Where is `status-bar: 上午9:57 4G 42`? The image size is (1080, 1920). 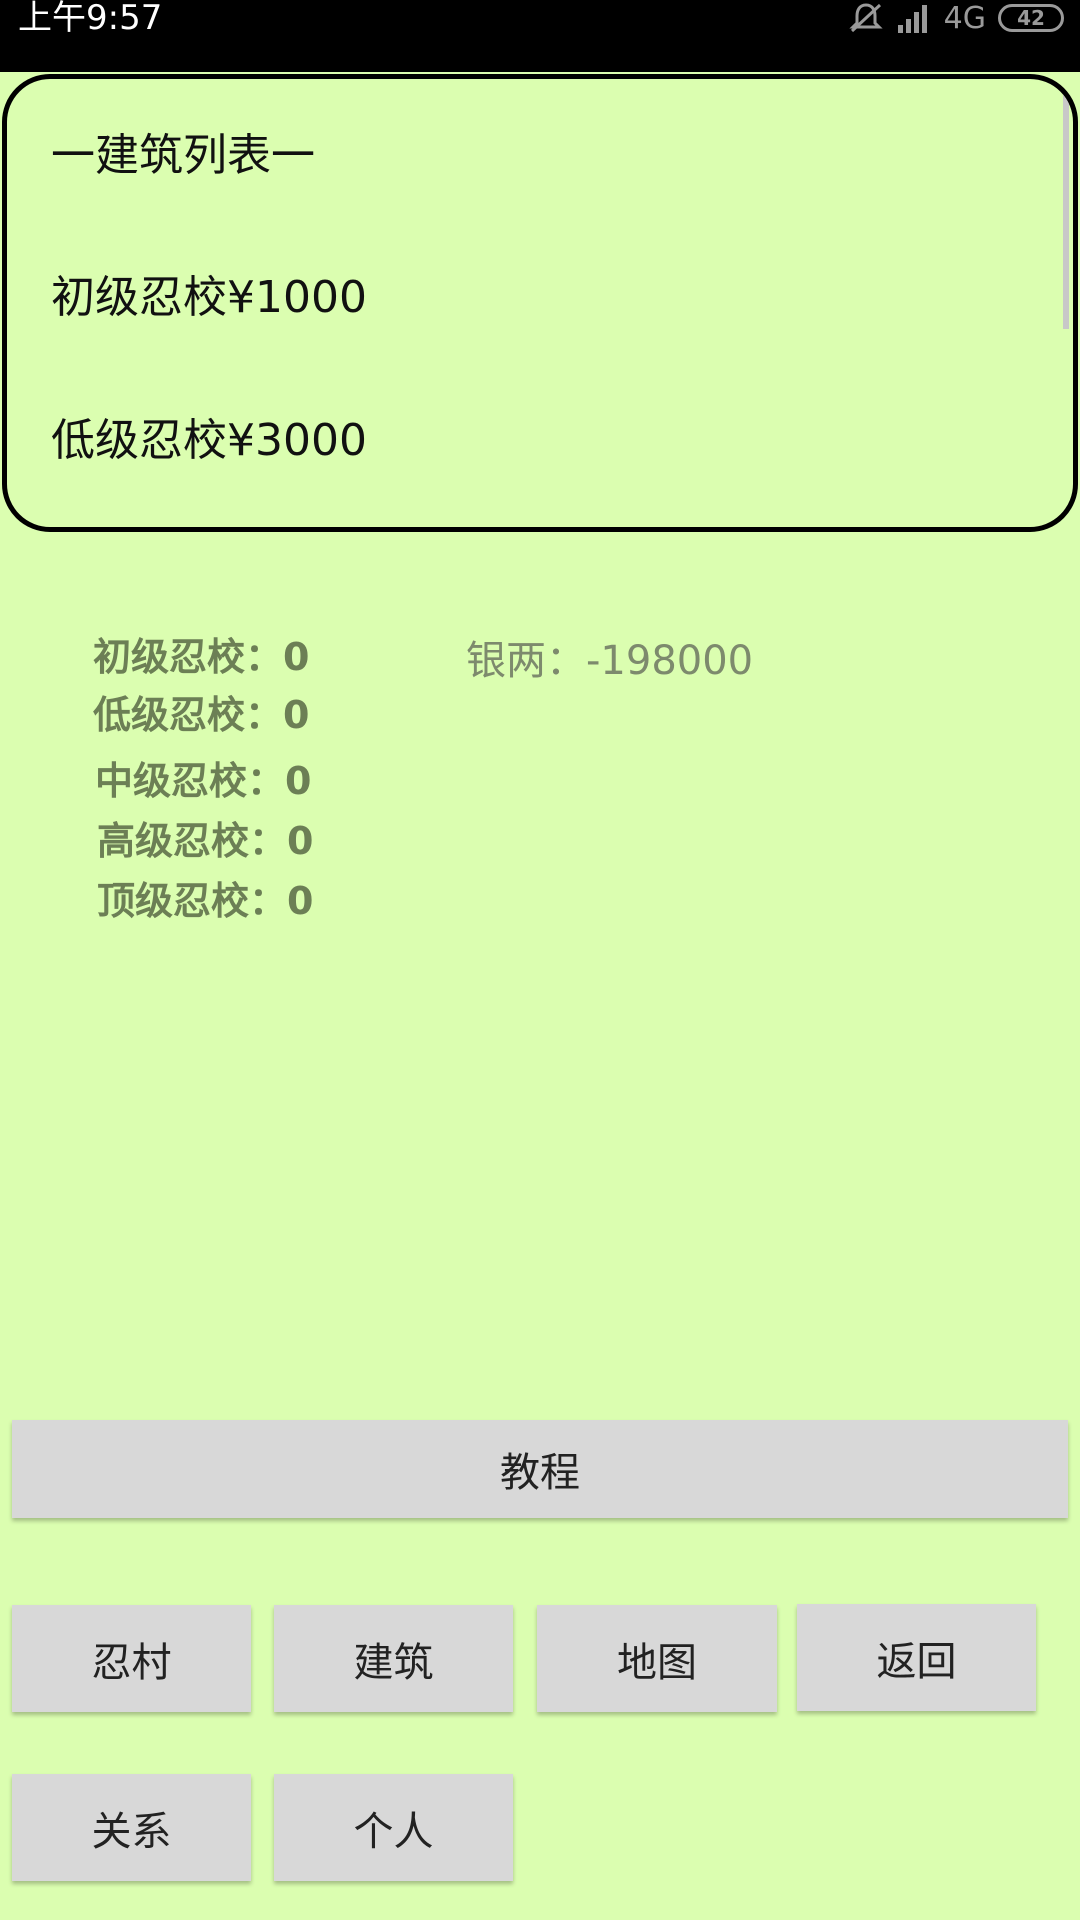
status-bar: 上午9:57 4G 42 is located at coordinates (540, 36).